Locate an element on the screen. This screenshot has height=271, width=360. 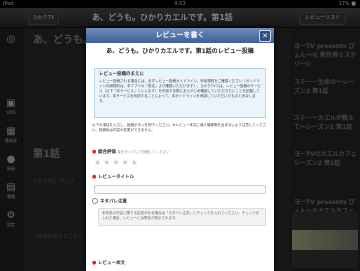
dialog-header: レビューを書く is located at coordinates (180, 35).